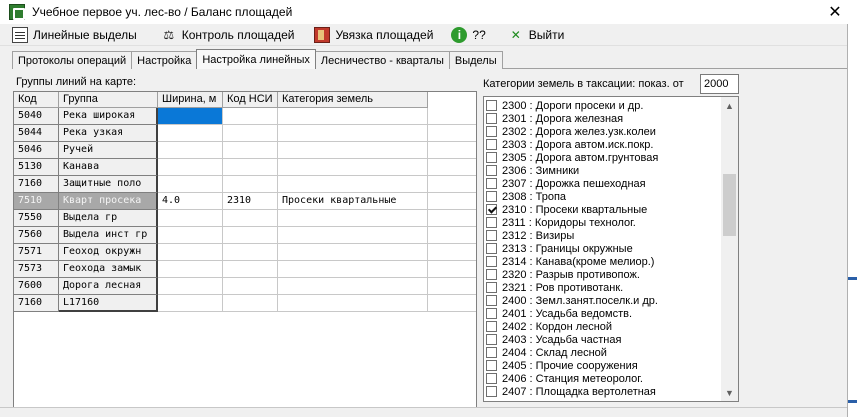  Describe the element at coordinates (108, 235) in the screenshot. I see `row-group-cell: Выдела инст гр` at that location.